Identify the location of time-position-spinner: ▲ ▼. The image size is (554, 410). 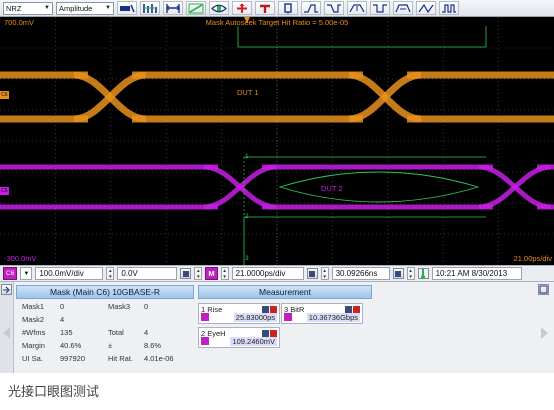
(410, 273).